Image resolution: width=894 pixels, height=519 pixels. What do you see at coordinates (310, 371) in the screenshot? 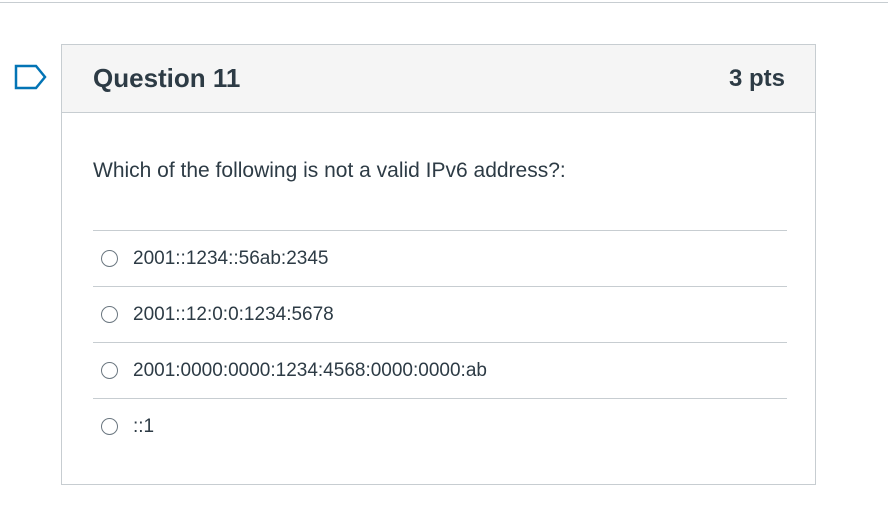
I see `answer-label: 2001:0000:0000:1234:4568:0000:0000:ab` at bounding box center [310, 371].